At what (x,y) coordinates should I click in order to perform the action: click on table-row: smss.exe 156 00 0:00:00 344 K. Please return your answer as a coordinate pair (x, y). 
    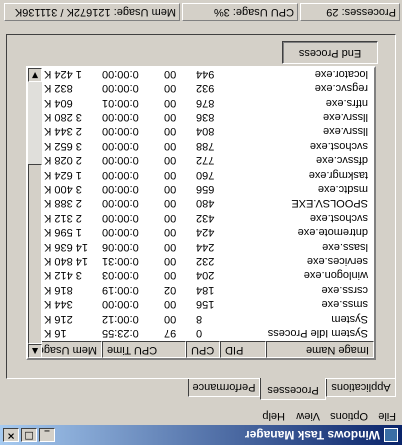
    Looking at the image, I should click on (207, 303).